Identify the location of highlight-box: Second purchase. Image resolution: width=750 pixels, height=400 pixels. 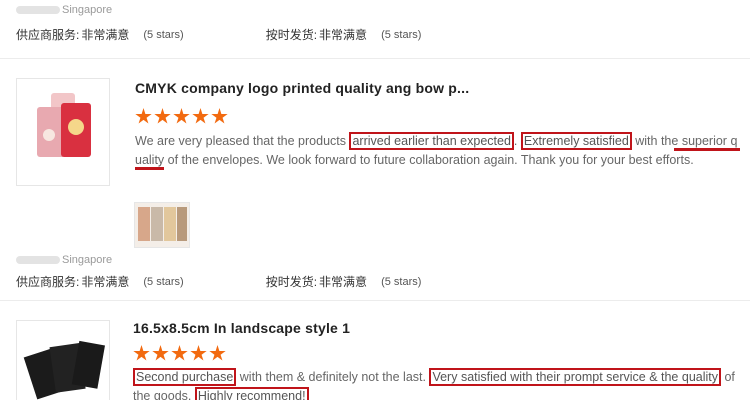
(185, 377).